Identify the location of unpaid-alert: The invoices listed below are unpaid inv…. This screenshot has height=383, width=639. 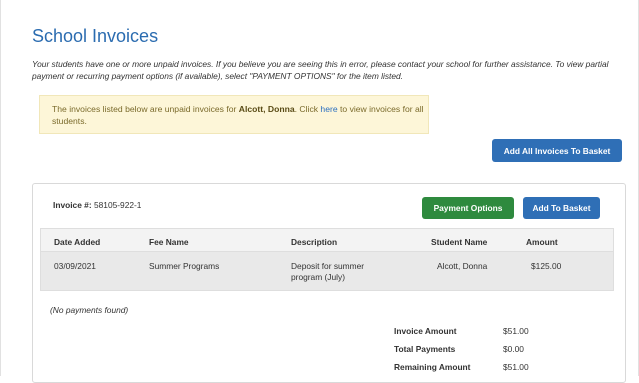
(234, 114).